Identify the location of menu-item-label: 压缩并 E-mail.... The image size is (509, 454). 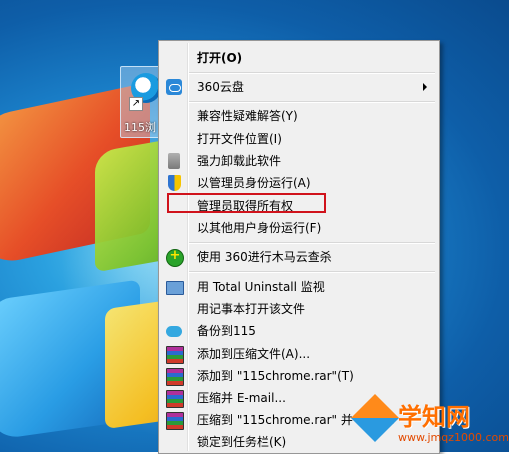
(241, 398).